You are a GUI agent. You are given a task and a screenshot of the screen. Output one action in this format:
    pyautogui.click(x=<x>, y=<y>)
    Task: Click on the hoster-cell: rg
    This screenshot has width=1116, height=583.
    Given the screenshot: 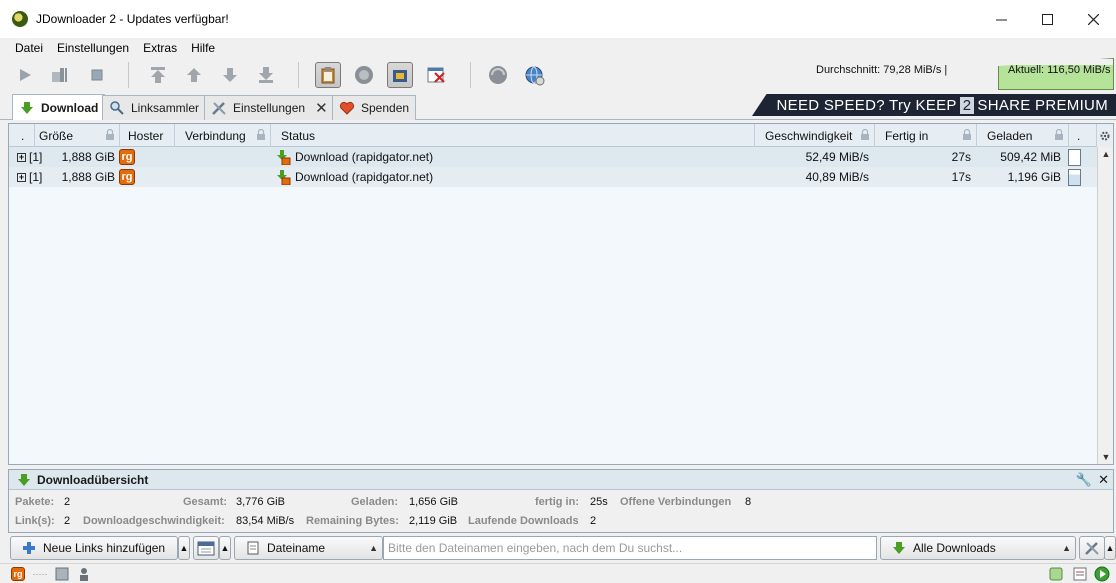 What is the action you would take?
    pyautogui.click(x=127, y=177)
    